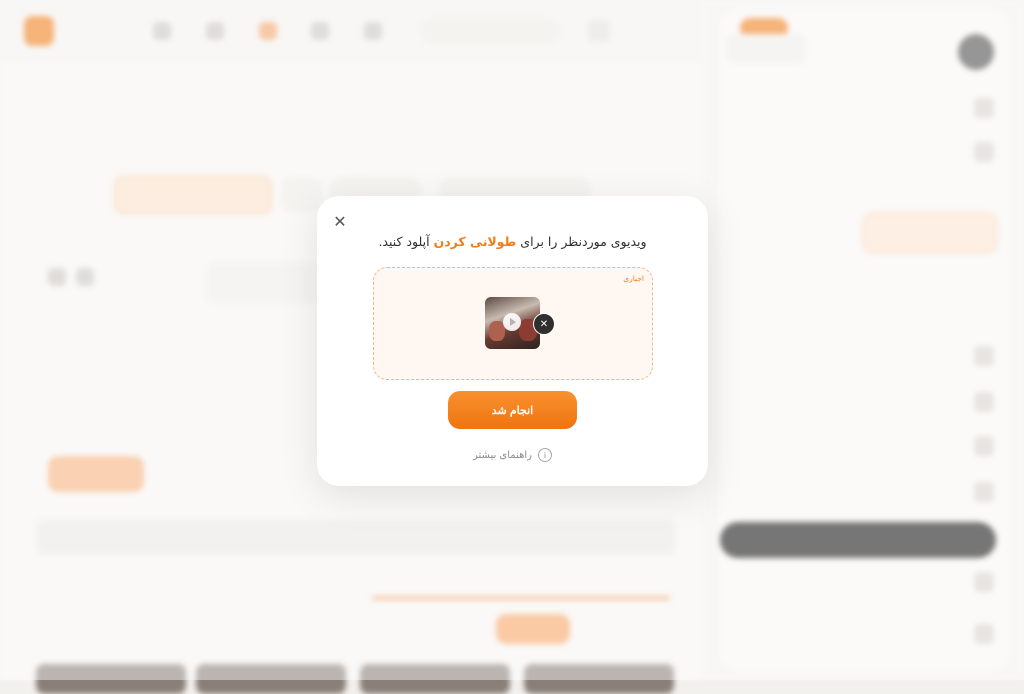 The width and height of the screenshot is (1024, 694). Describe the element at coordinates (475, 241) in the screenshot. I see `prompt-highlight: طولانی کردن` at that location.